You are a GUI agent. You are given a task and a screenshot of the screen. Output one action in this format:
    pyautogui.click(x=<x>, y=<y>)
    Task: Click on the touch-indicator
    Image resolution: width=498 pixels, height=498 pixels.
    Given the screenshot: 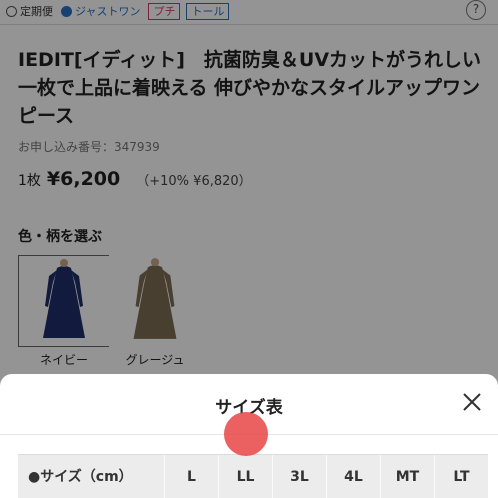 What is the action you would take?
    pyautogui.click(x=246, y=434)
    